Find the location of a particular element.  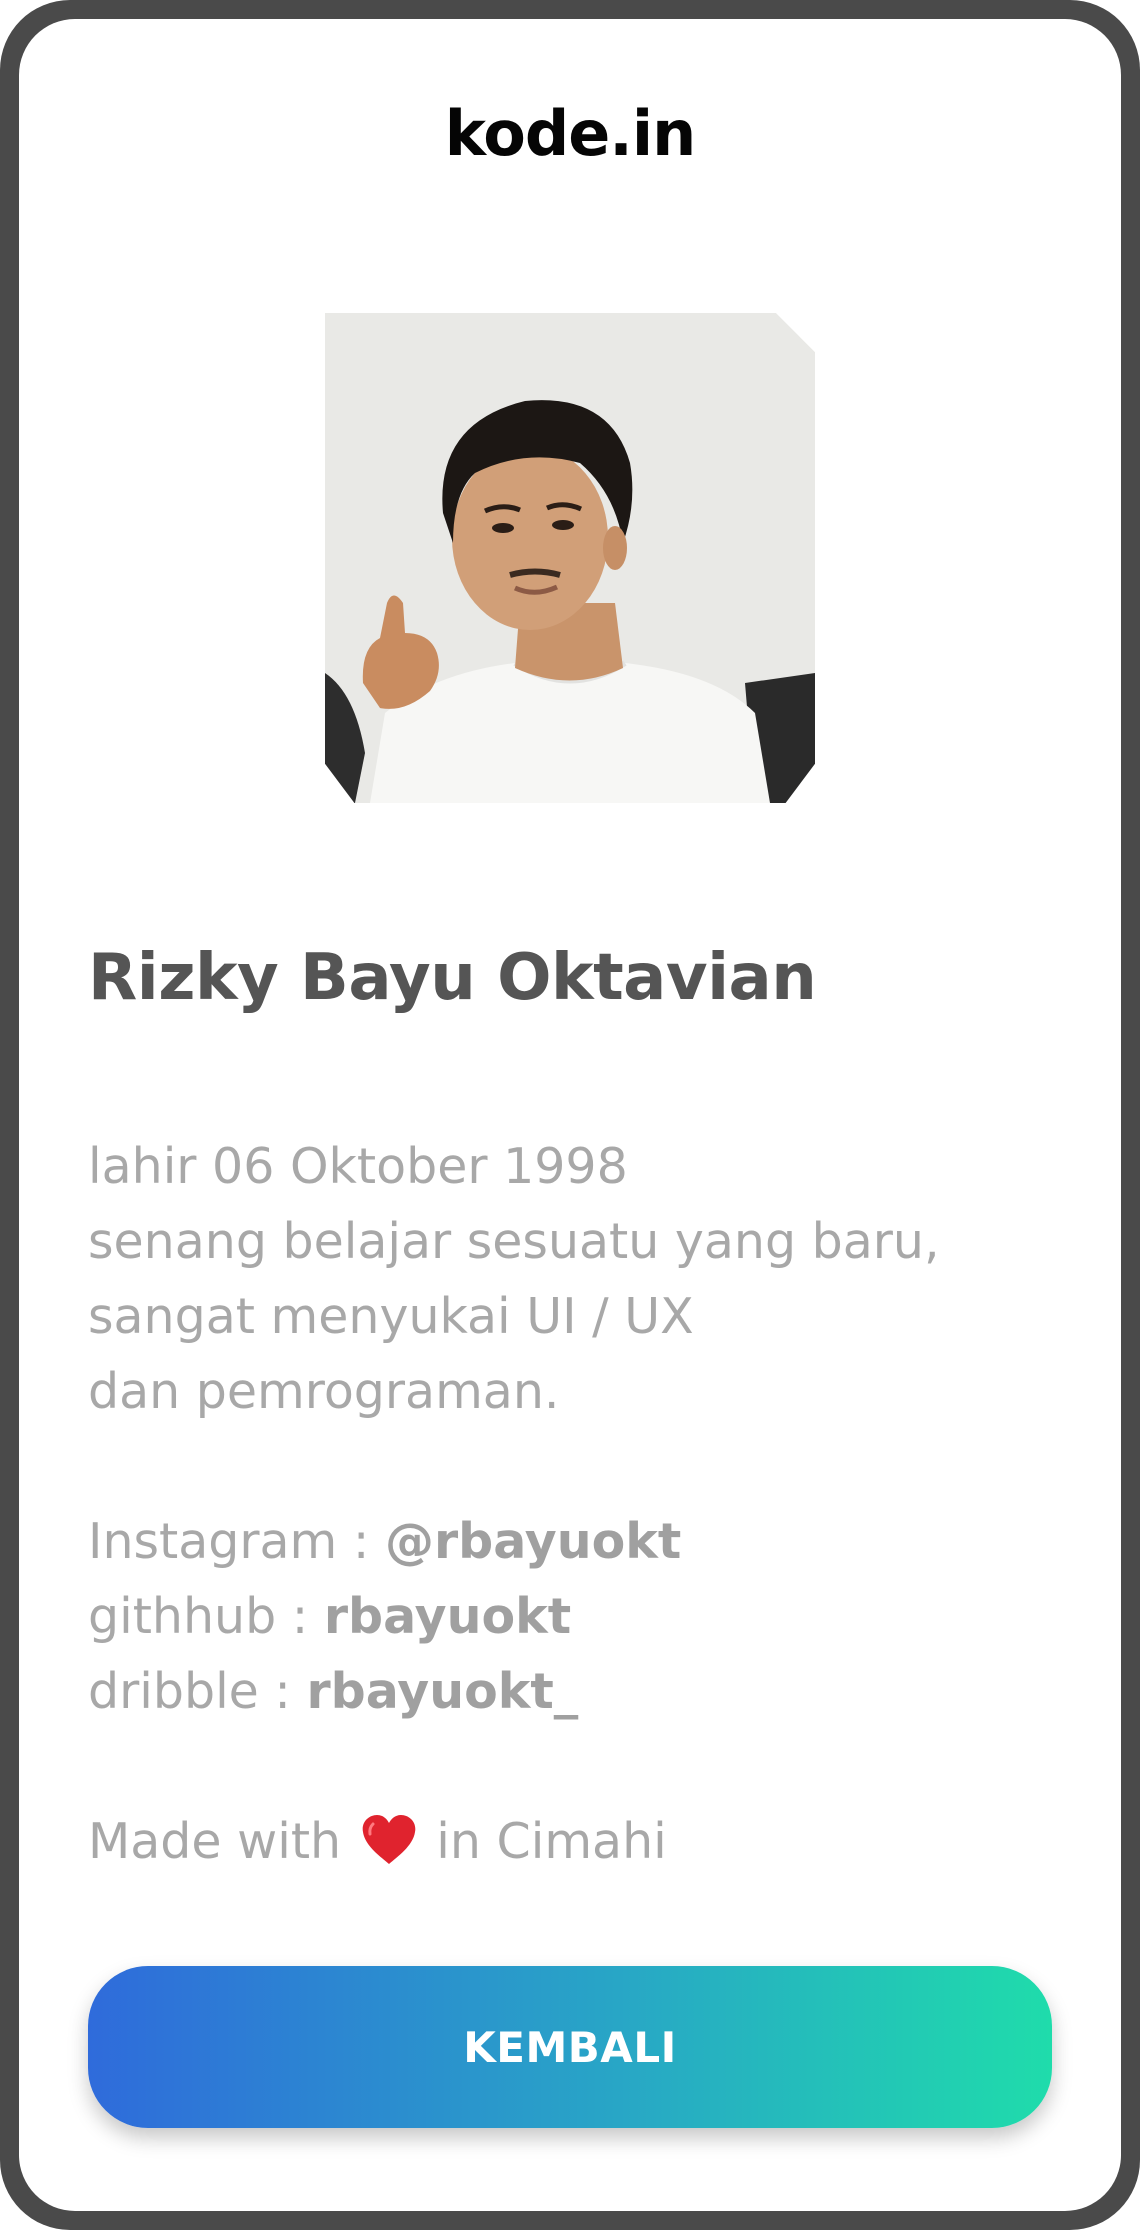

heart-icon is located at coordinates (388, 1839).